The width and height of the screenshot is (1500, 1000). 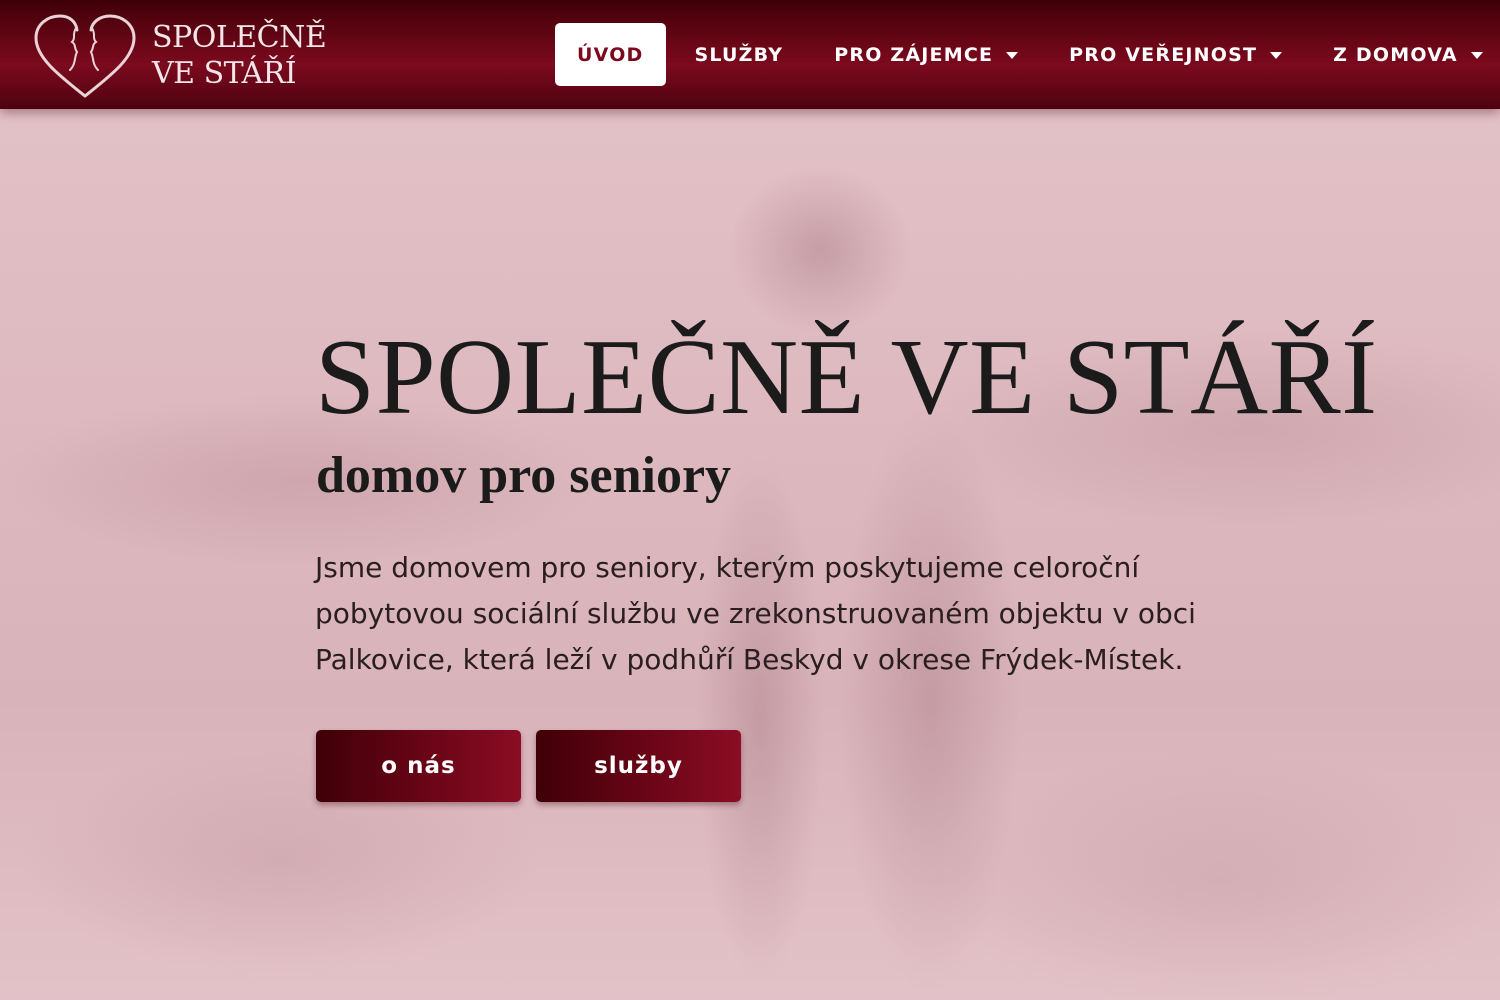 I want to click on nav-item-label: PRO ZÁJEMCE, so click(x=914, y=54).